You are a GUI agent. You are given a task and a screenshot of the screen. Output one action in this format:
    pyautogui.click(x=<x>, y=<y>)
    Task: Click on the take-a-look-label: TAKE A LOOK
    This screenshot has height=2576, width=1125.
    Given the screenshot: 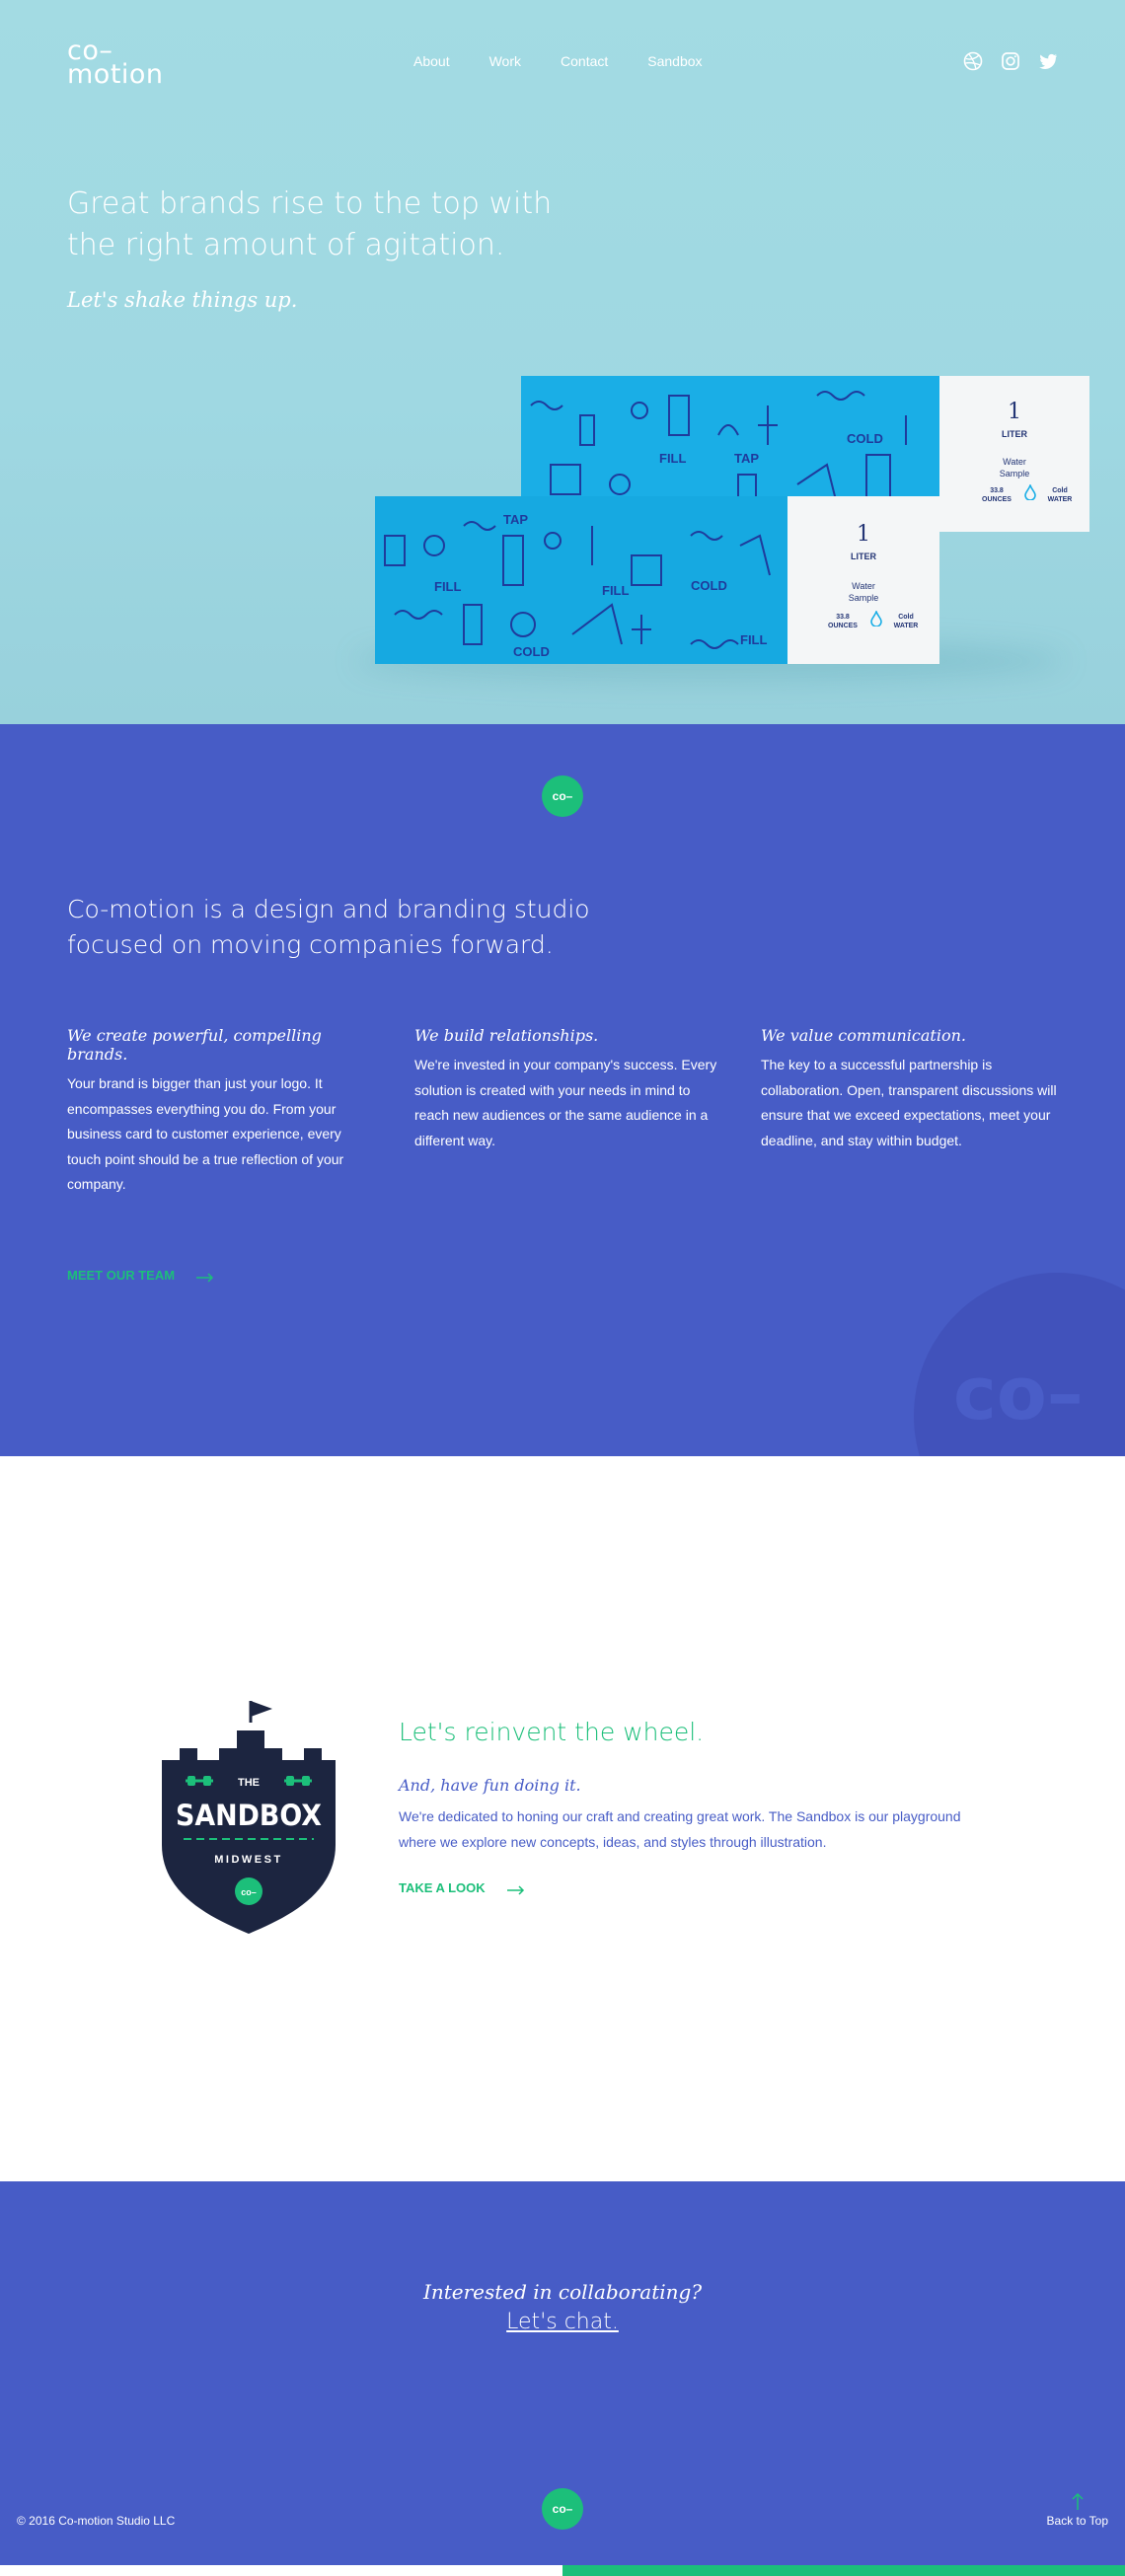 What is the action you would take?
    pyautogui.click(x=442, y=1887)
    